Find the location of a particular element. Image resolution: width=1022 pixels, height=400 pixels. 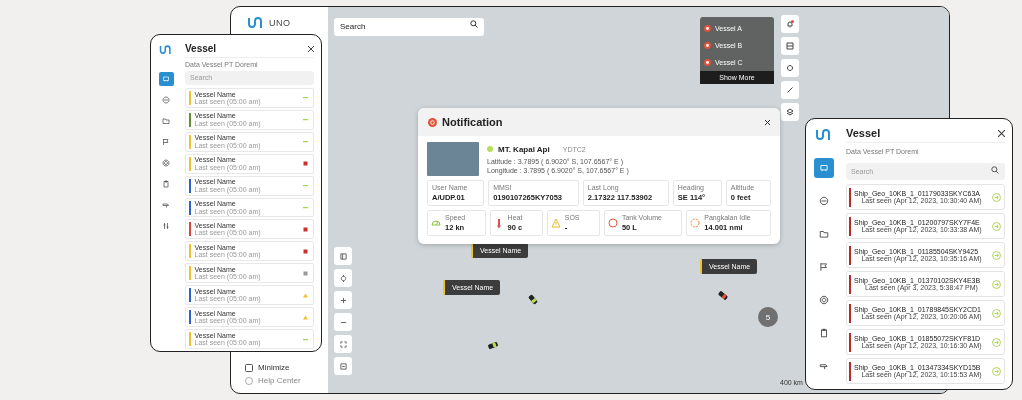

vessel-name: MT. Kapal Api is located at coordinates (524, 149).